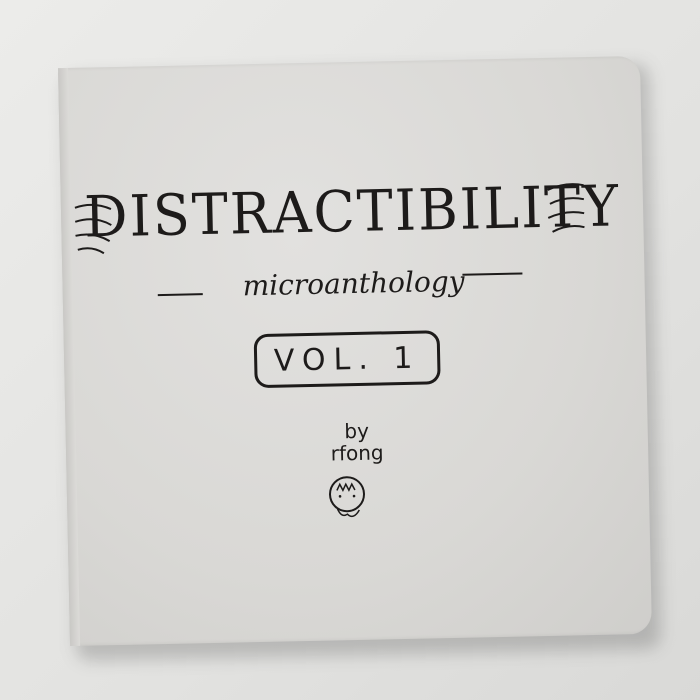 The image size is (700, 700). What do you see at coordinates (346, 497) in the screenshot?
I see `author-doodle-icon` at bounding box center [346, 497].